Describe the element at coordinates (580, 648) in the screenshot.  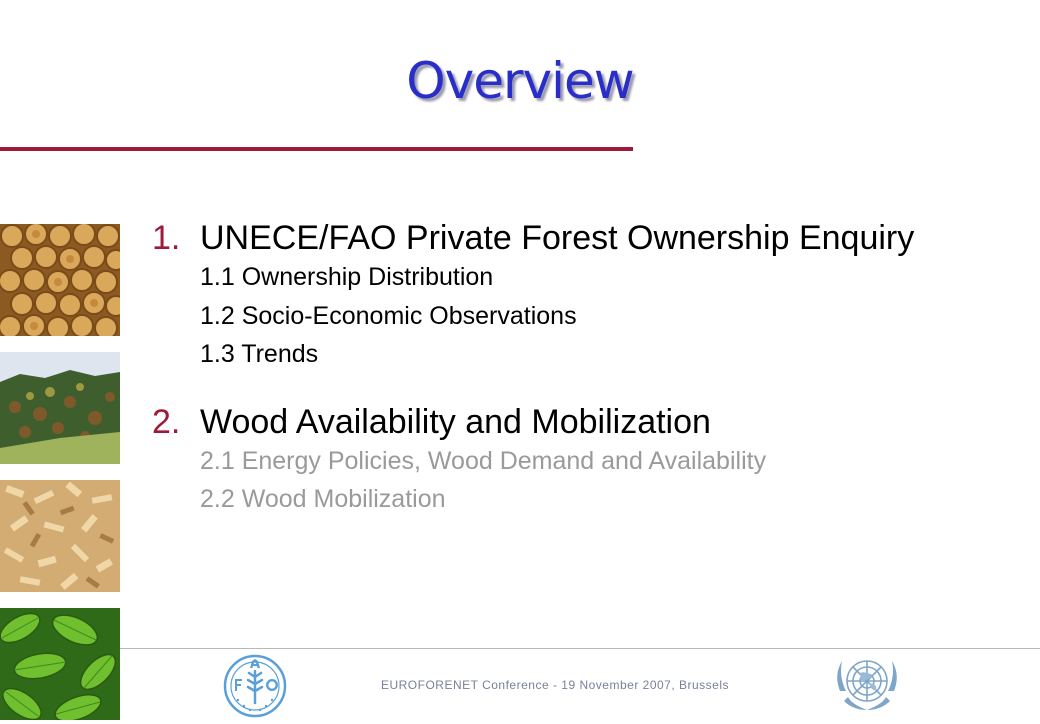
I see `footer-divider` at that location.